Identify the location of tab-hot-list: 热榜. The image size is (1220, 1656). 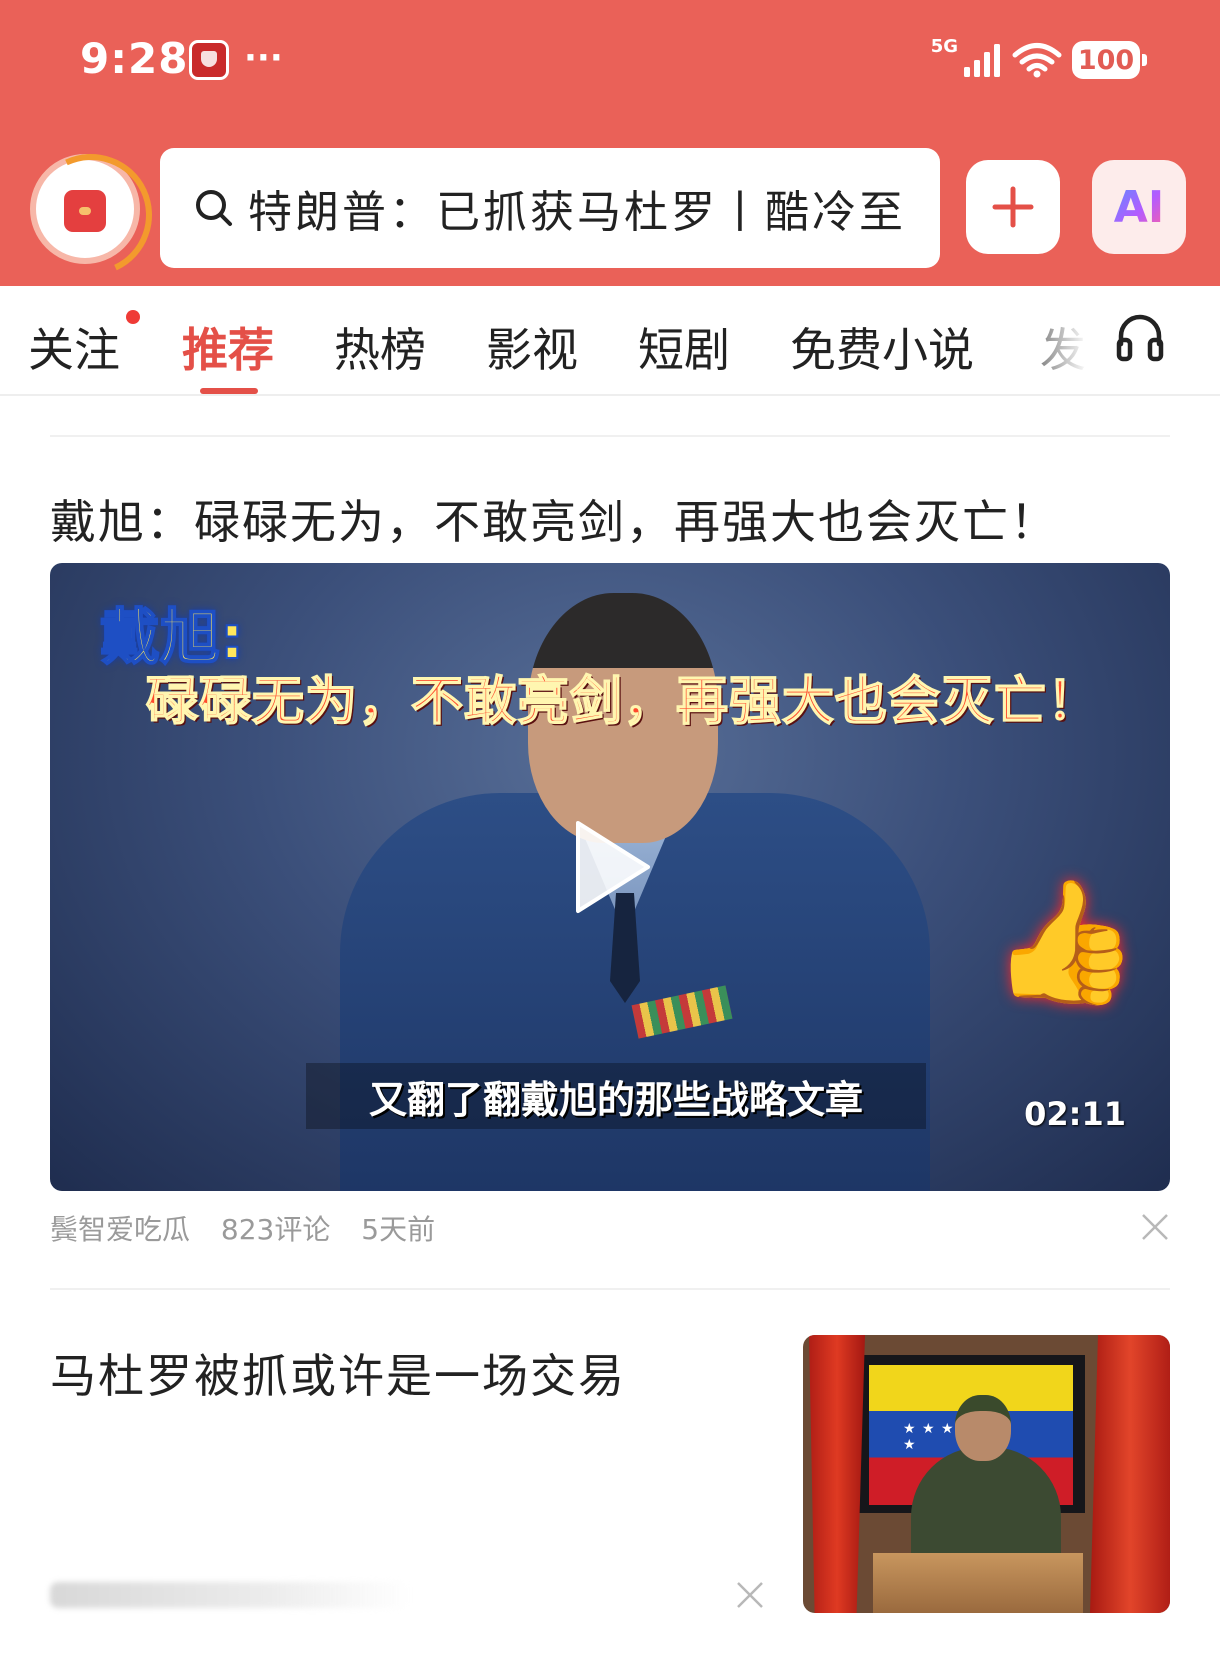
(380, 347).